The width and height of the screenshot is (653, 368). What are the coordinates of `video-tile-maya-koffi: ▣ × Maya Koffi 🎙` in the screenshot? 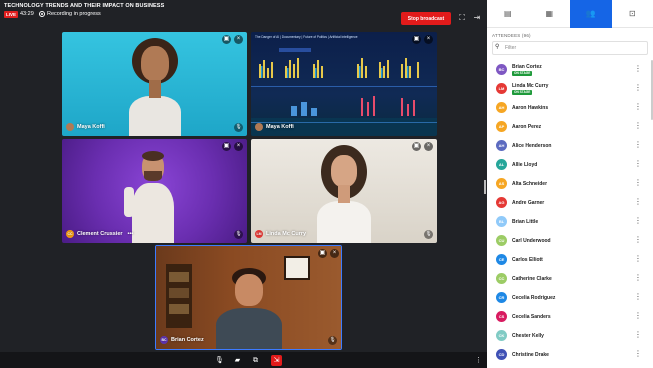 It's located at (154, 84).